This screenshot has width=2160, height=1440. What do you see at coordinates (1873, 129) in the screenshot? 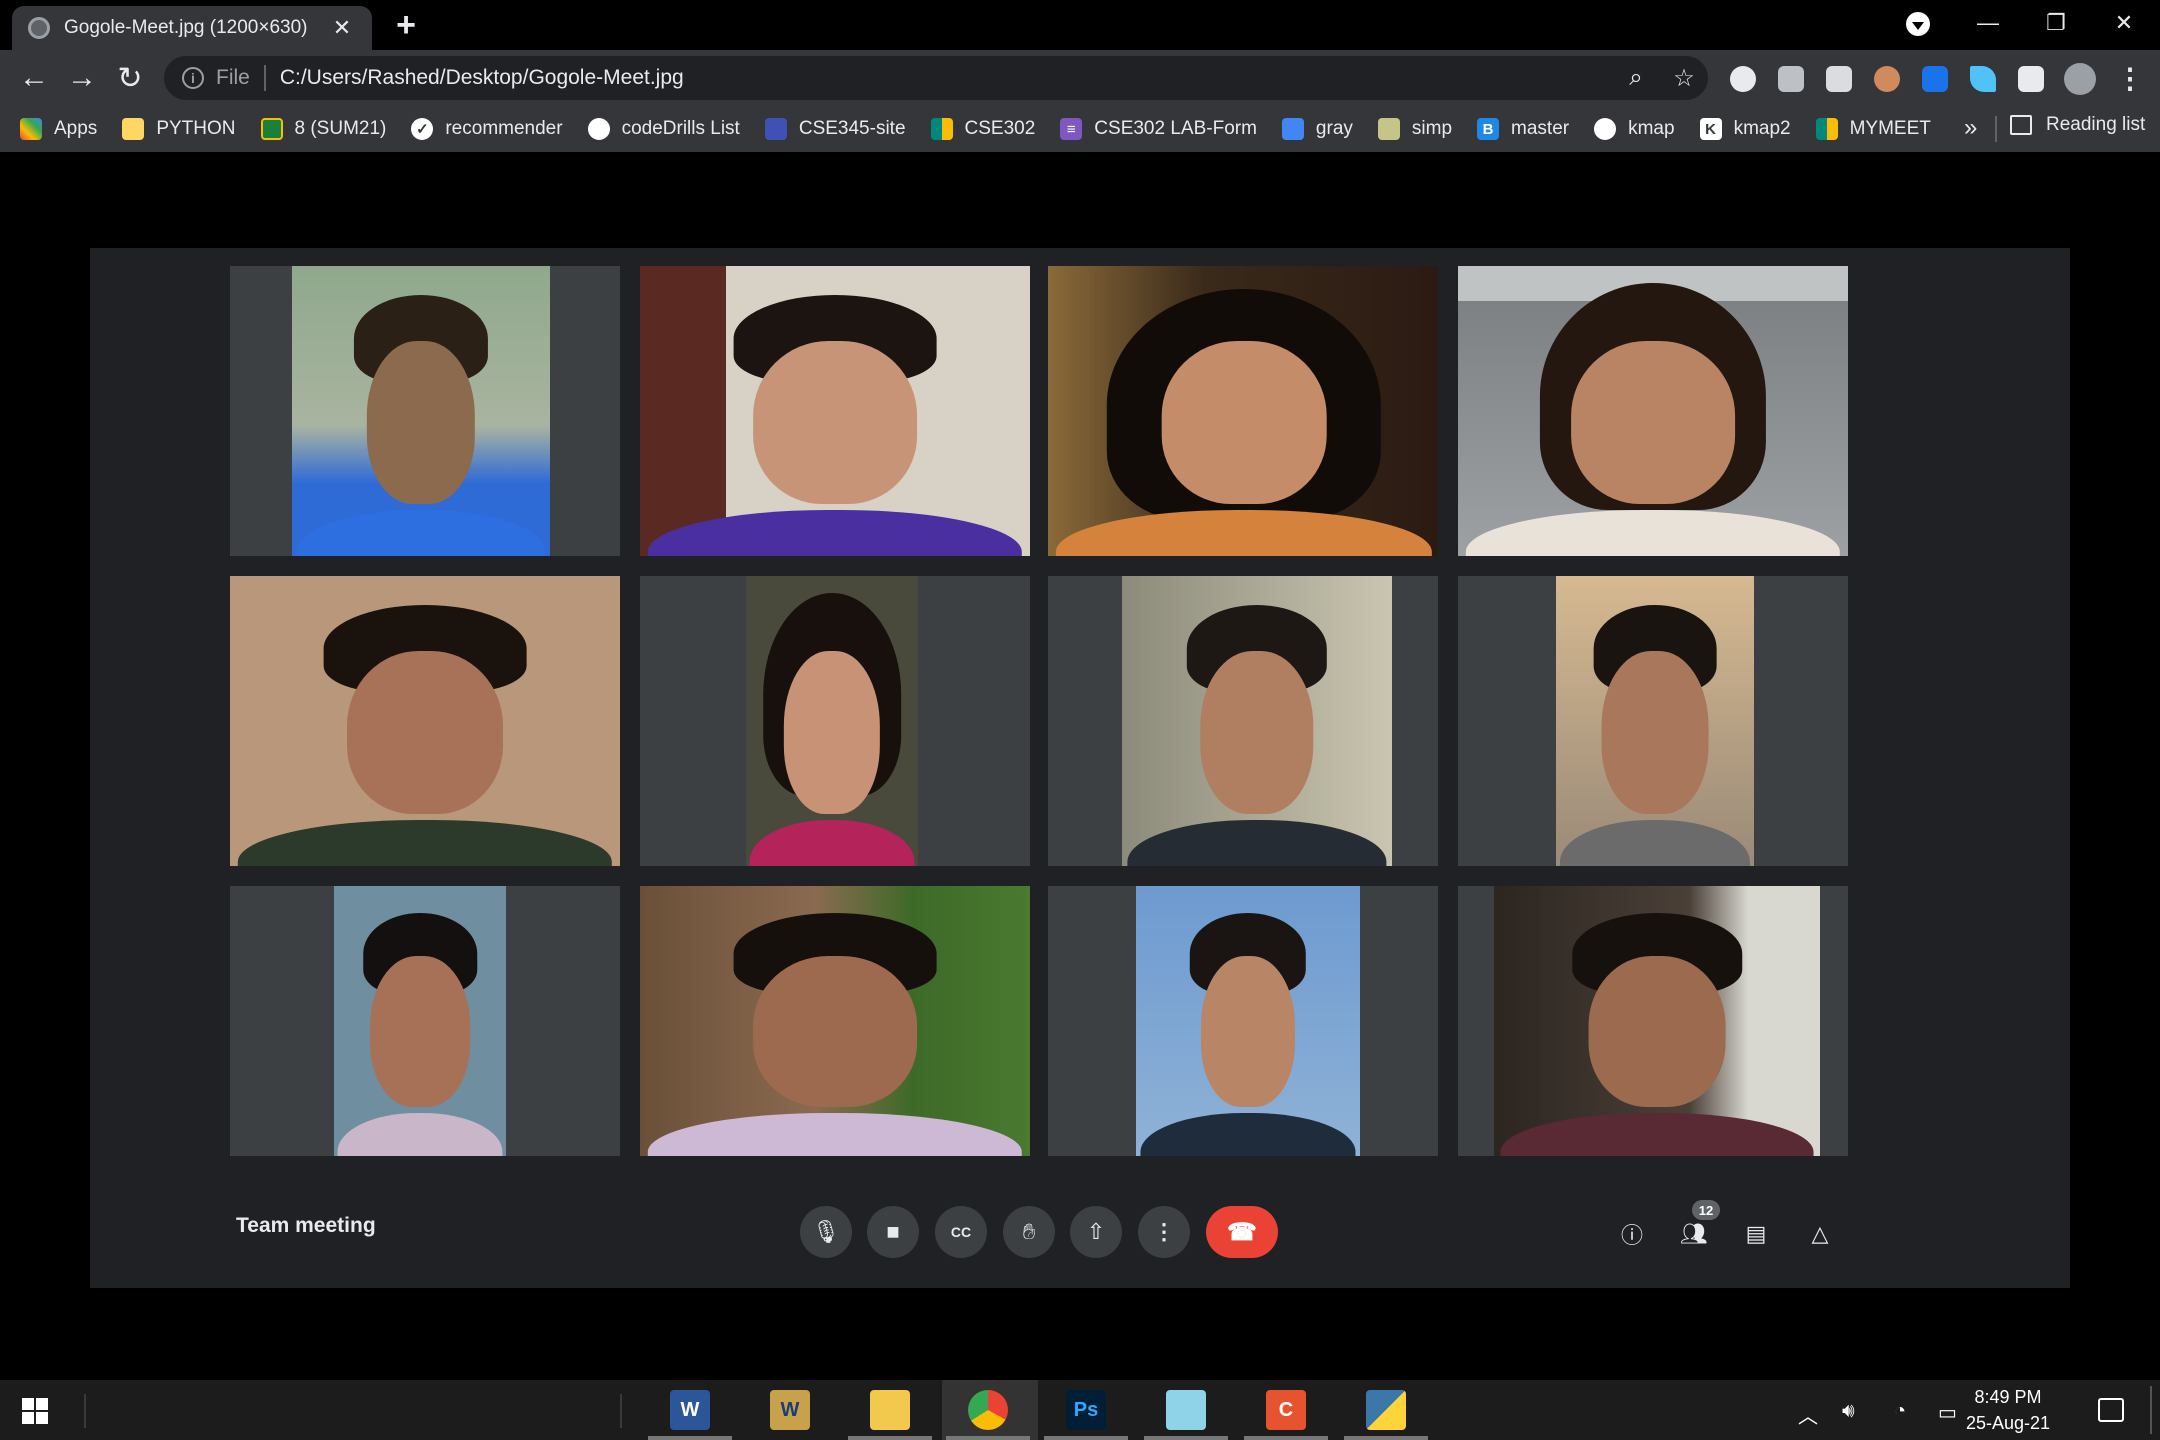
I see `bookmark-mymeet: MYMEET` at bounding box center [1873, 129].